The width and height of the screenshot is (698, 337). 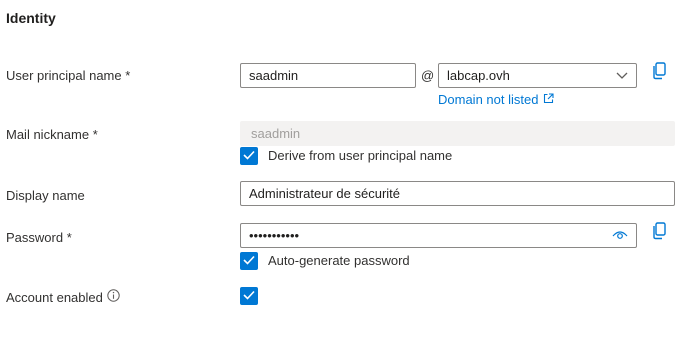 I want to click on copy-password-button, so click(x=659, y=233).